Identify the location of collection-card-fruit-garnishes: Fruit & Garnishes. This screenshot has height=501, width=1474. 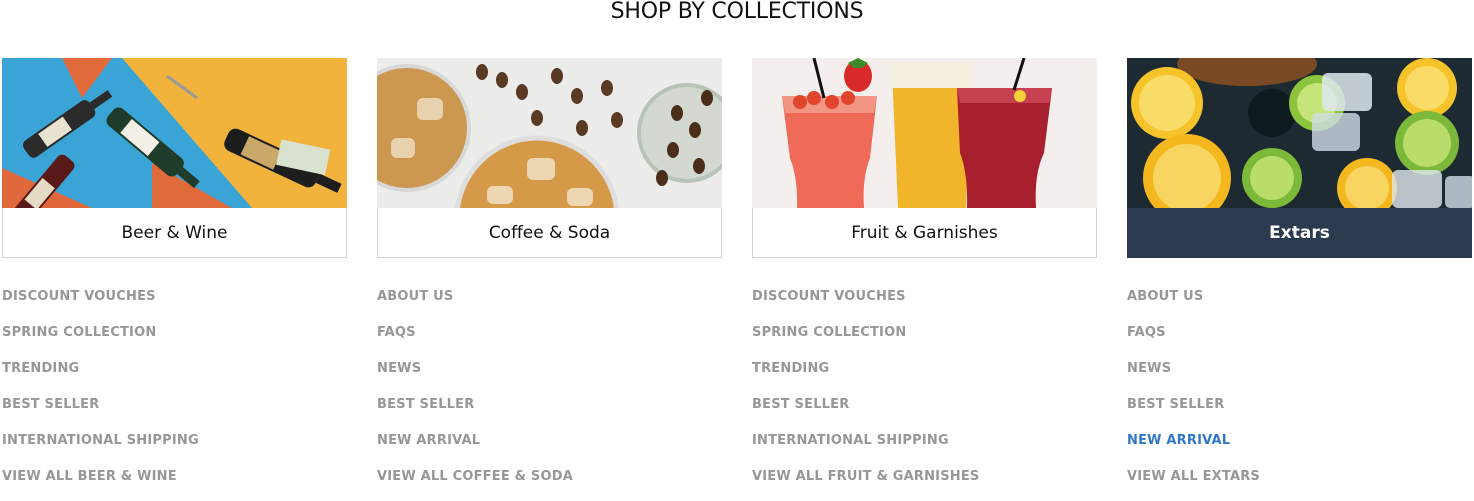
(924, 158).